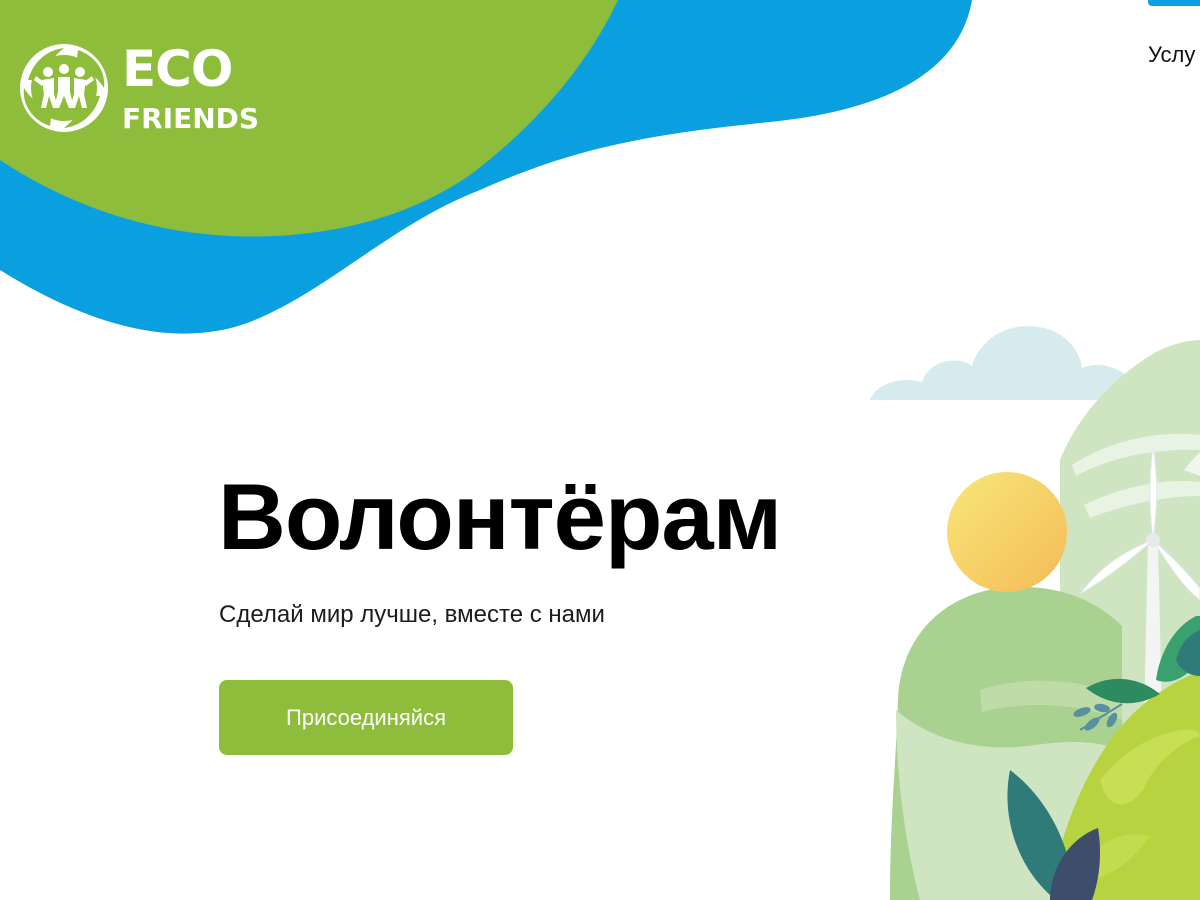 This screenshot has height=900, width=1200. What do you see at coordinates (1007, 363) in the screenshot?
I see `cloud-icon` at bounding box center [1007, 363].